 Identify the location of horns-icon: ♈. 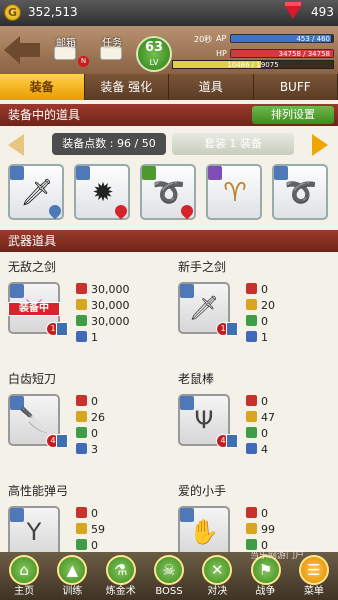
(235, 193).